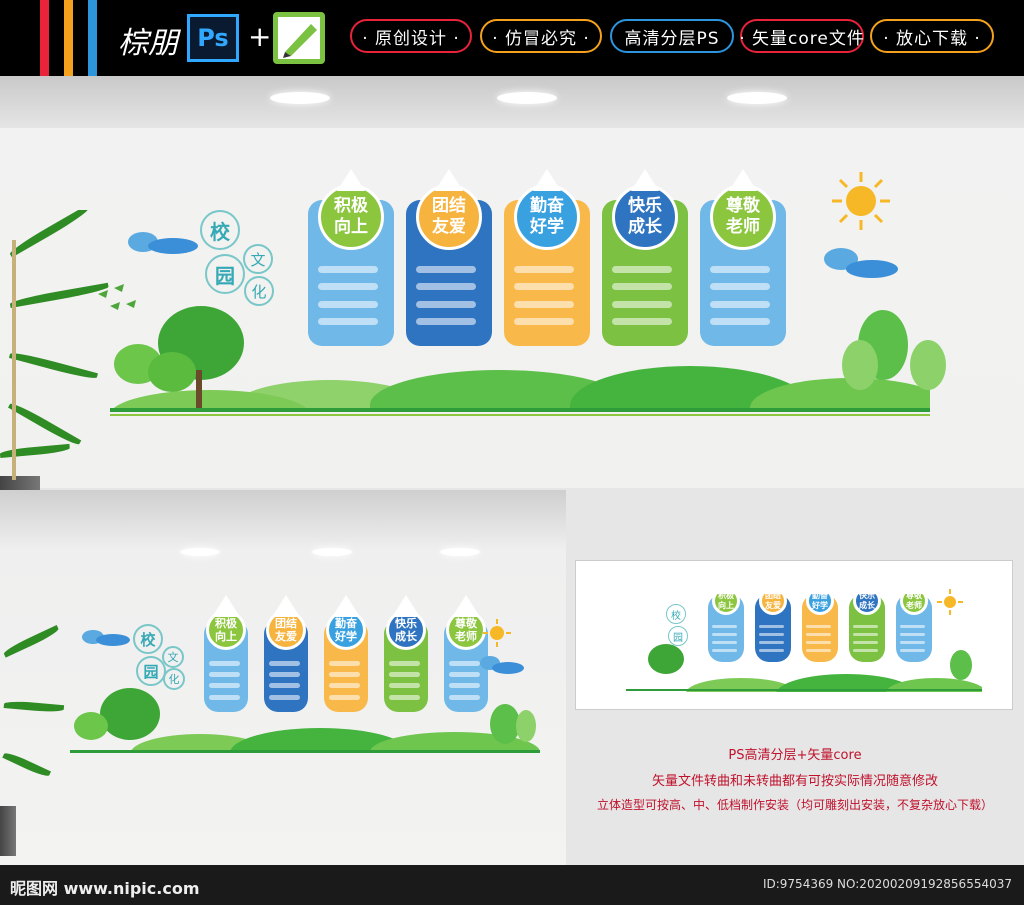 The width and height of the screenshot is (1024, 905). I want to click on title-char-circle: 化, so click(259, 291).